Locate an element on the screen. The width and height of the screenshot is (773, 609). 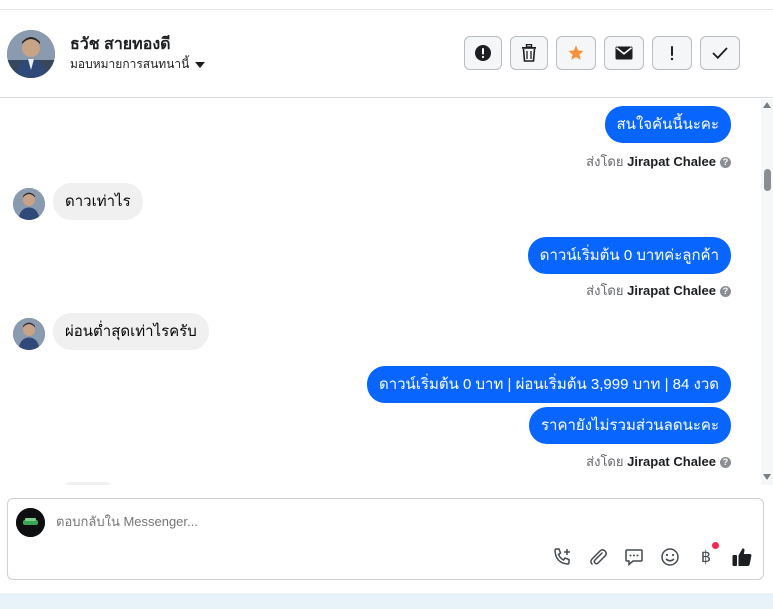
notification-dot is located at coordinates (715, 545).